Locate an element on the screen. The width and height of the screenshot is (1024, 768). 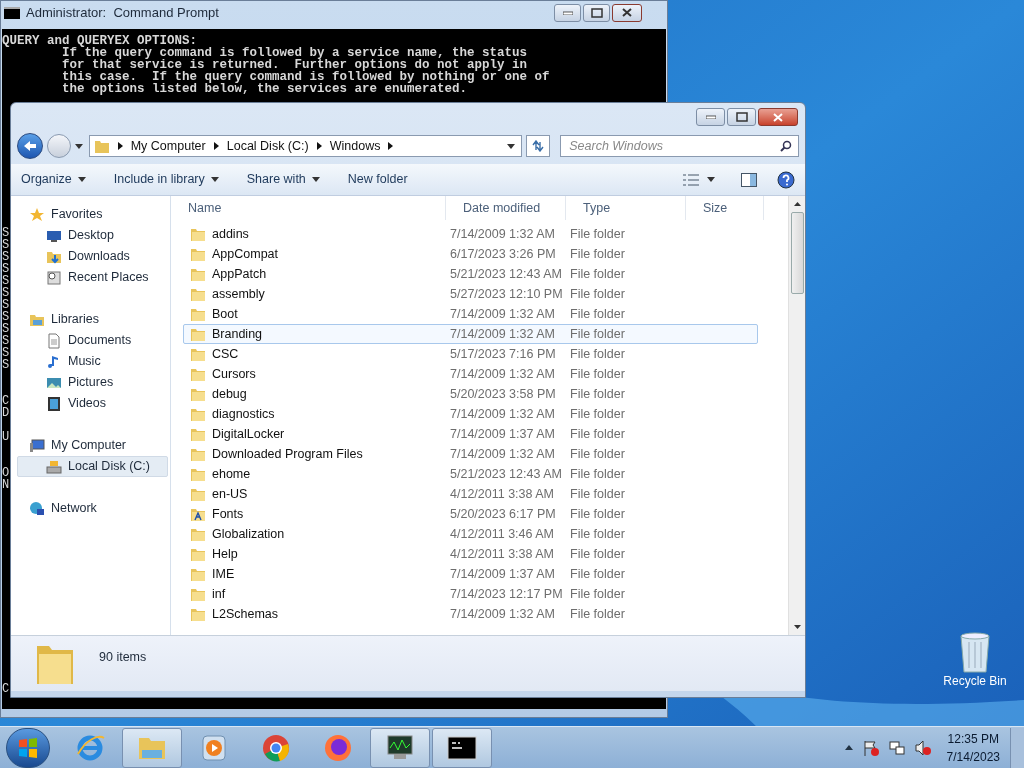
nav-group: Libraries is located at coordinates (98, 319).